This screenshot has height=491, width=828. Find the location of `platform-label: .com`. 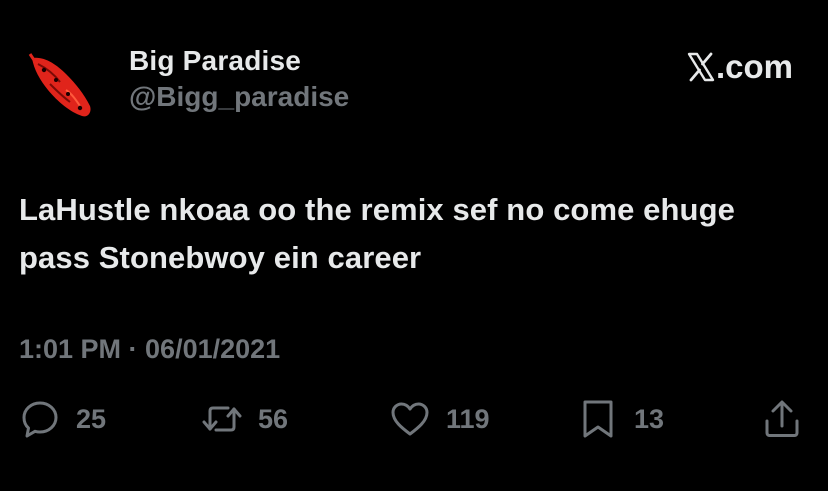

platform-label: .com is located at coordinates (740, 67).